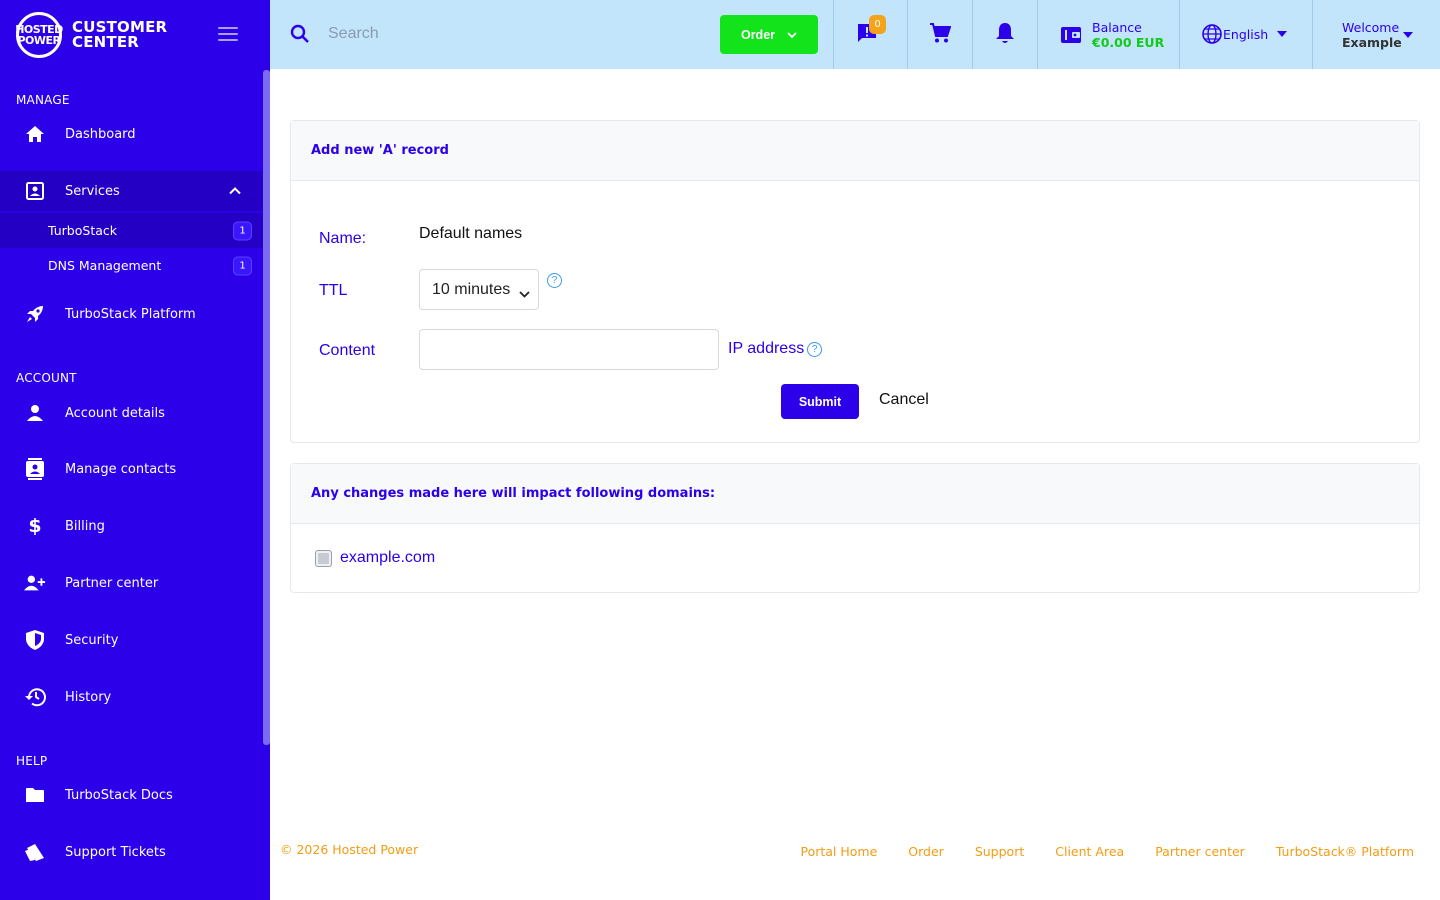 This screenshot has width=1440, height=900. I want to click on sidebar-item-history: History, so click(131, 697).